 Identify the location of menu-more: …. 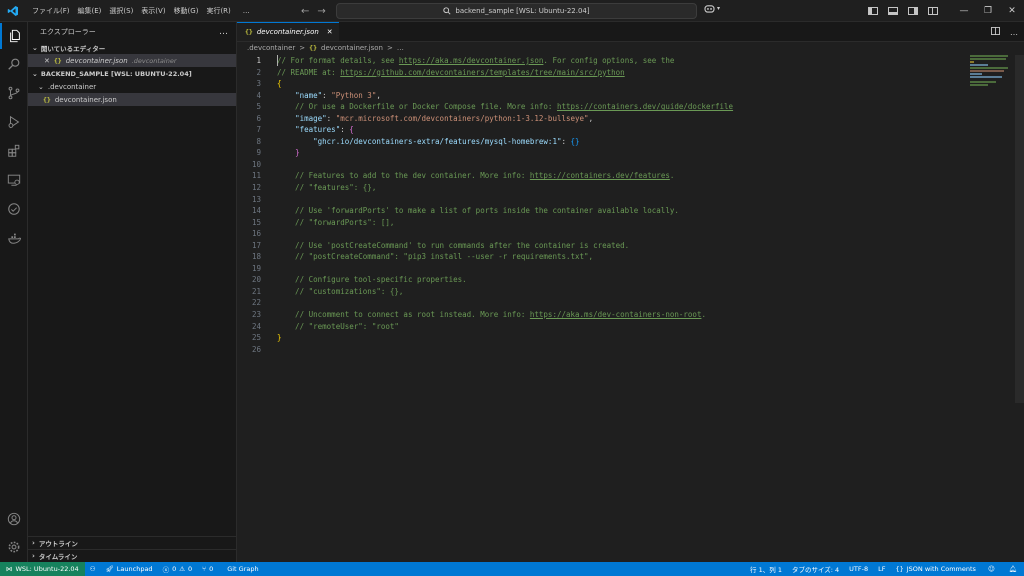
(244, 11).